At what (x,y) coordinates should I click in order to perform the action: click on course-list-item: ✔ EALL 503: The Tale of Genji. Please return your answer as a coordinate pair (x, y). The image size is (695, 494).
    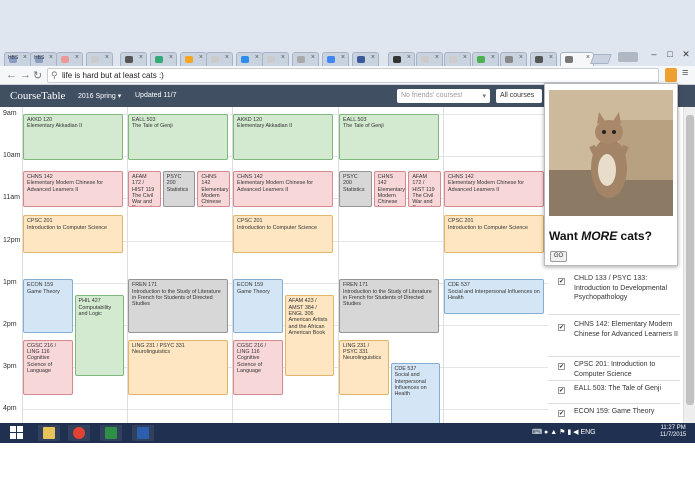
    Looking at the image, I should click on (614, 392).